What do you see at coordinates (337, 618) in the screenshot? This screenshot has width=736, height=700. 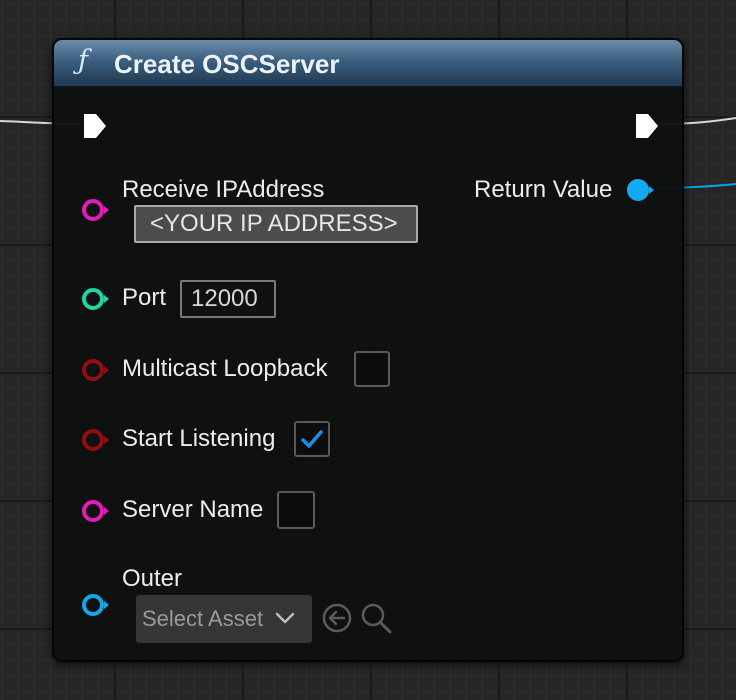 I see `arrow-left-circle-icon` at bounding box center [337, 618].